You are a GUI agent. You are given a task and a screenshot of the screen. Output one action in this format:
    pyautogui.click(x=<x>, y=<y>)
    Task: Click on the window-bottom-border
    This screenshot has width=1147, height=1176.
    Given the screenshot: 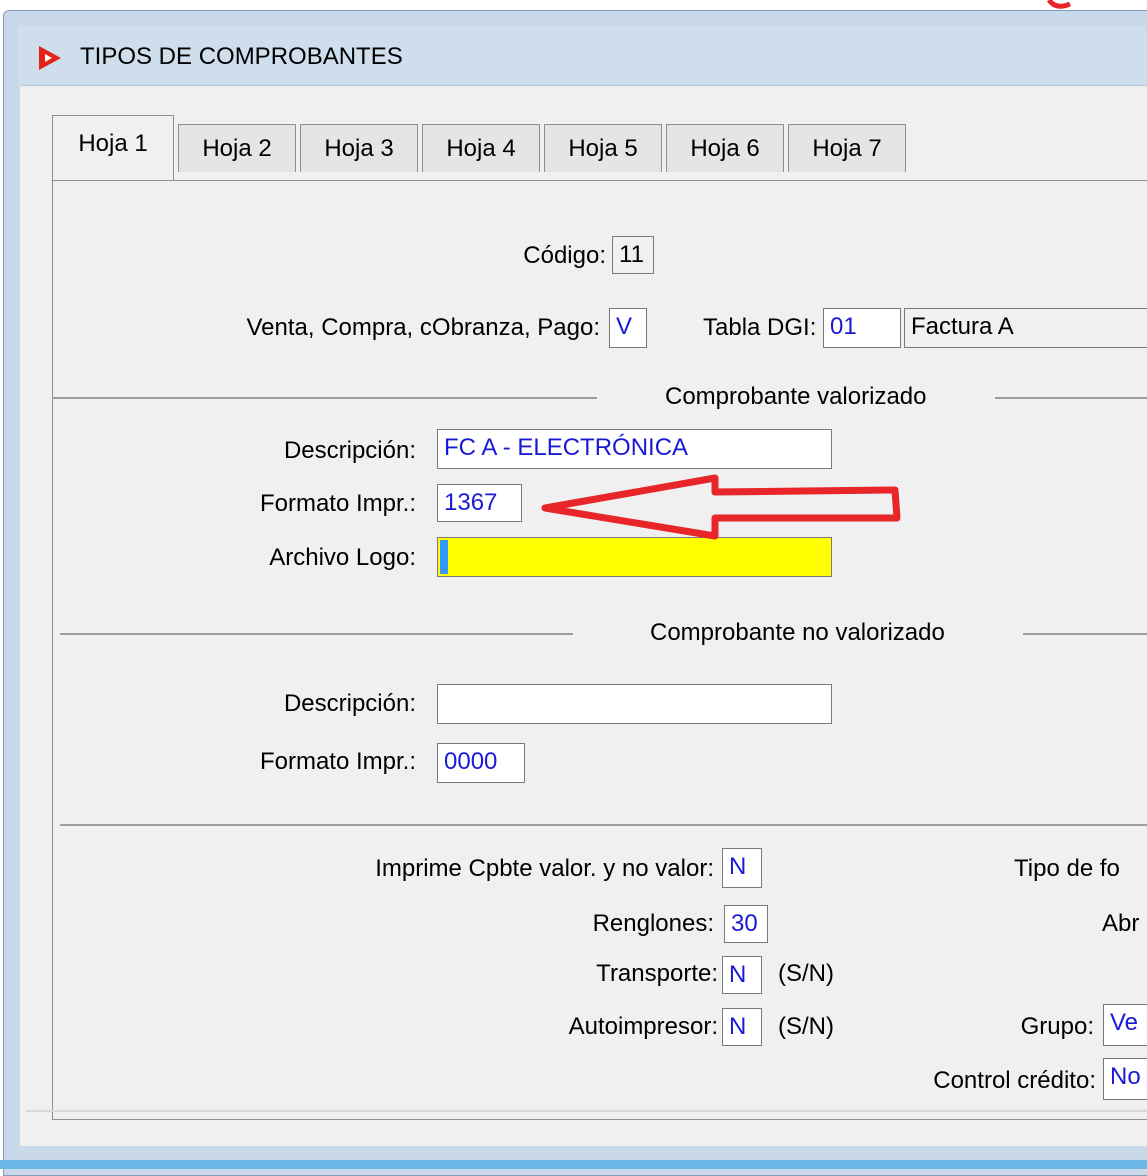 What is the action you would take?
    pyautogui.click(x=573, y=1164)
    